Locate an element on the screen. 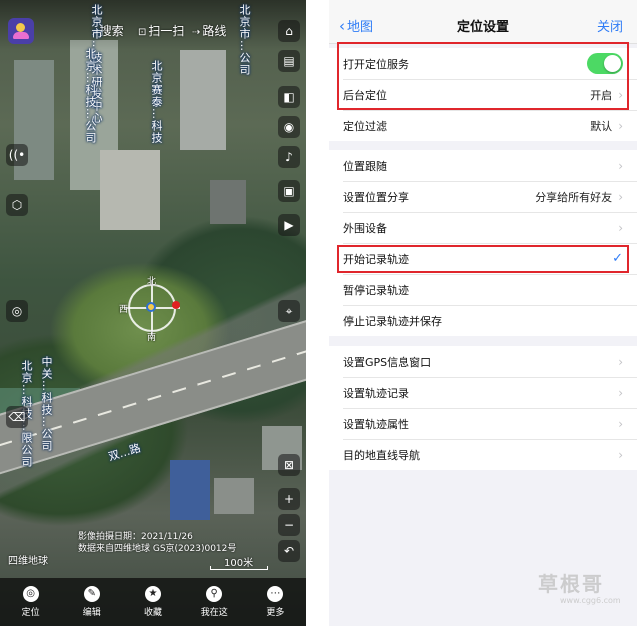  back-arrow-icon: ↶ is located at coordinates (289, 551).